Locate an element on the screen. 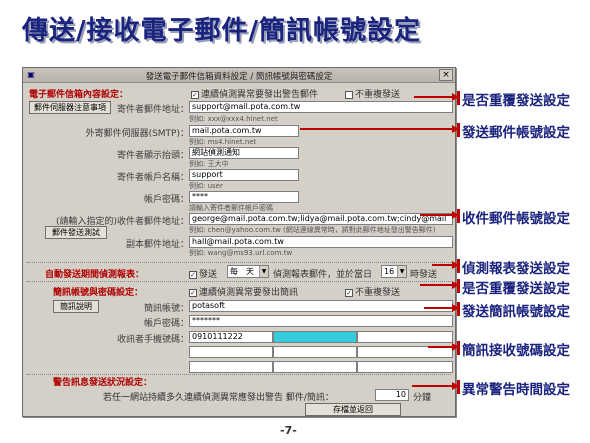 The width and height of the screenshot is (590, 443). annotation-send-account: 發送郵件帳號設定 is located at coordinates (513, 131).